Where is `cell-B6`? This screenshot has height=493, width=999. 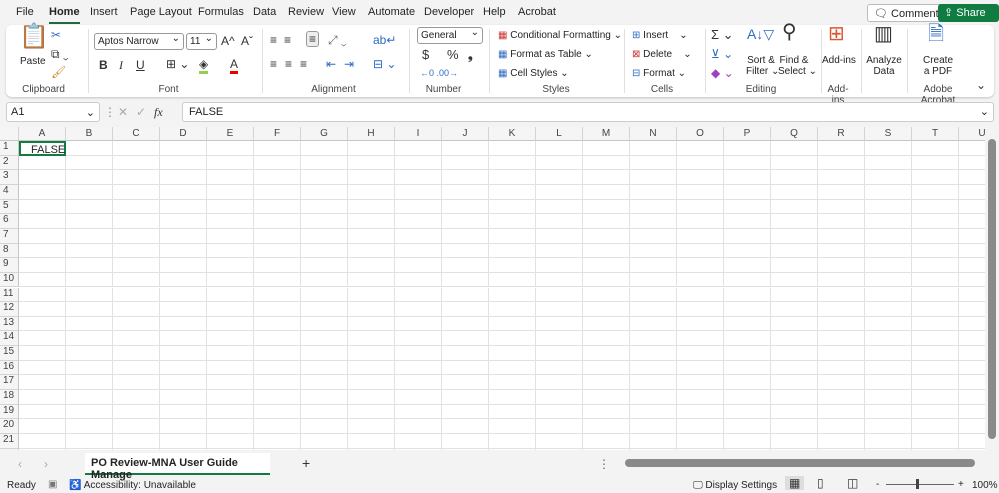
cell-B6 is located at coordinates (89, 221).